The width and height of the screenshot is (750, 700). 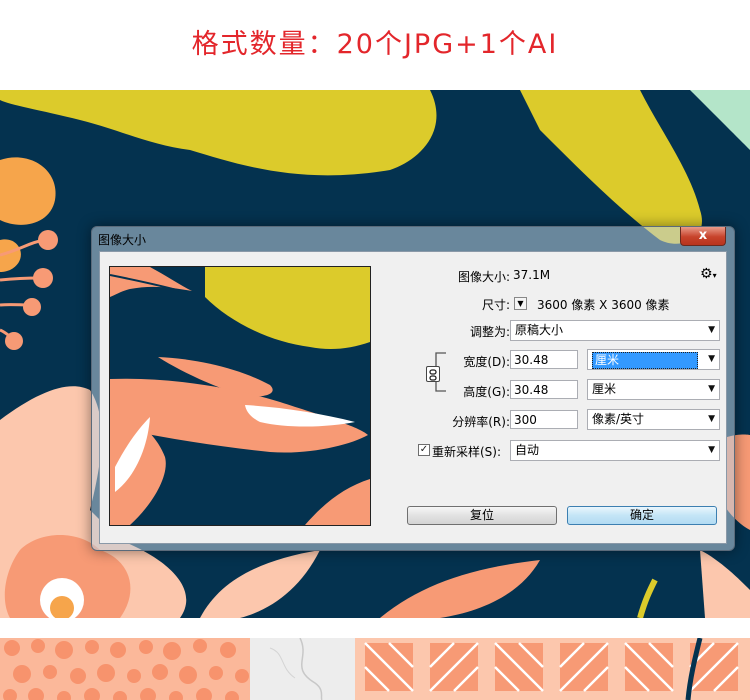 I want to click on height-label: 高度(G):, so click(x=486, y=392).